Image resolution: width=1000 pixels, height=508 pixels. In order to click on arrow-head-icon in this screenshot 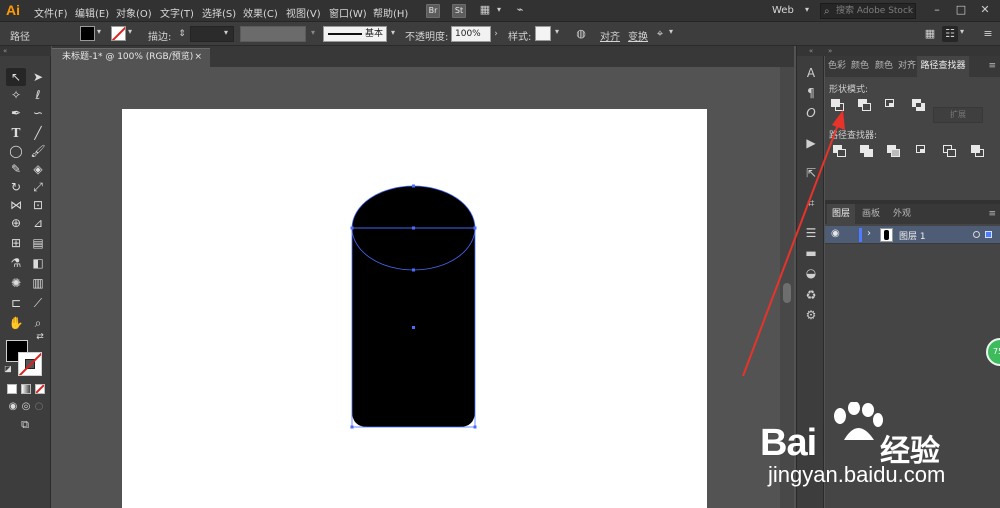, I will do `click(838, 120)`.